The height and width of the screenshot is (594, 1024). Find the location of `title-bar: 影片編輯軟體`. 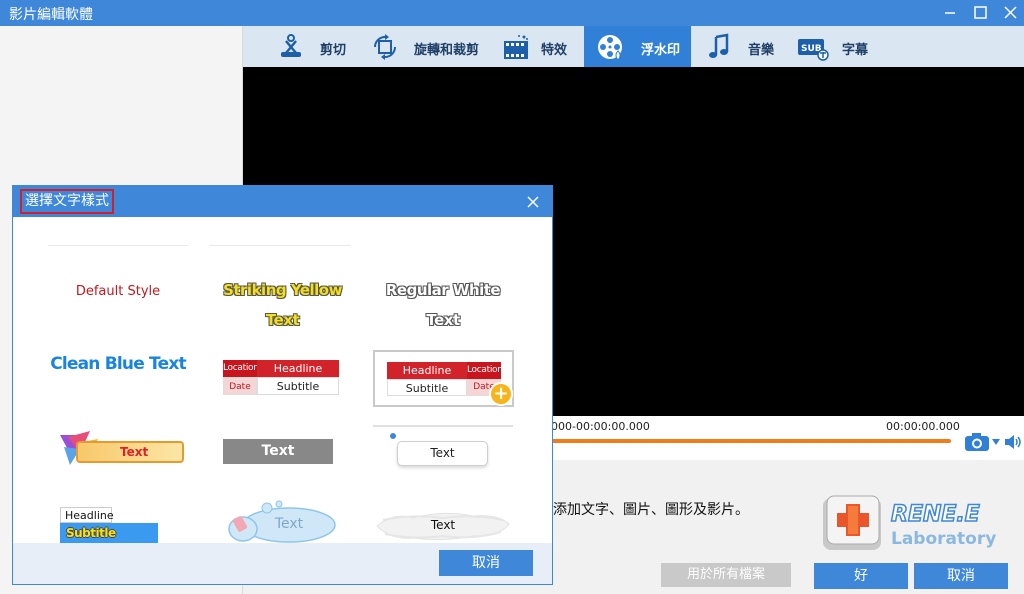

title-bar: 影片編輯軟體 is located at coordinates (512, 13).